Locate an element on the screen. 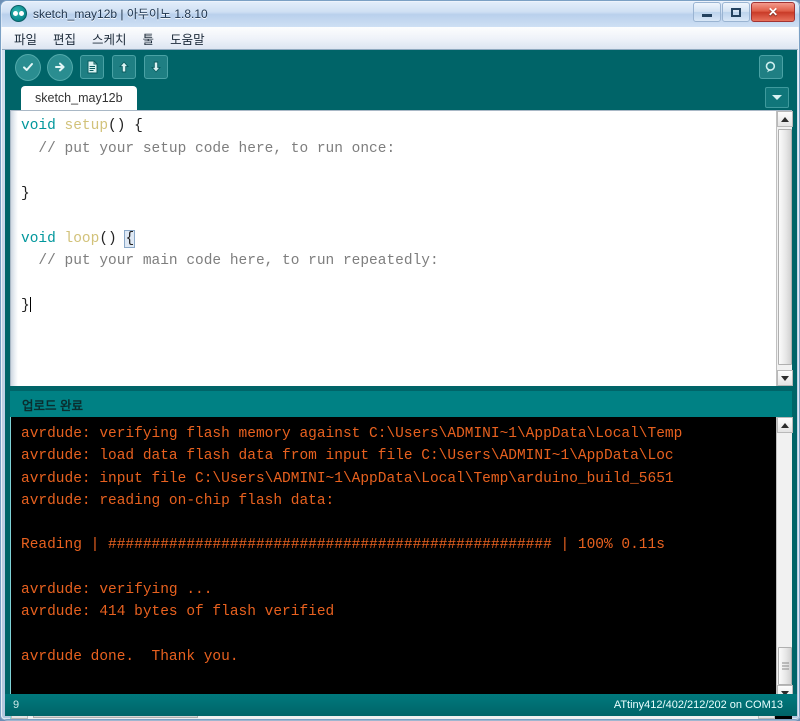 This screenshot has width=800, height=721. tab-sketch-may12b: sketch_may12b is located at coordinates (79, 98).